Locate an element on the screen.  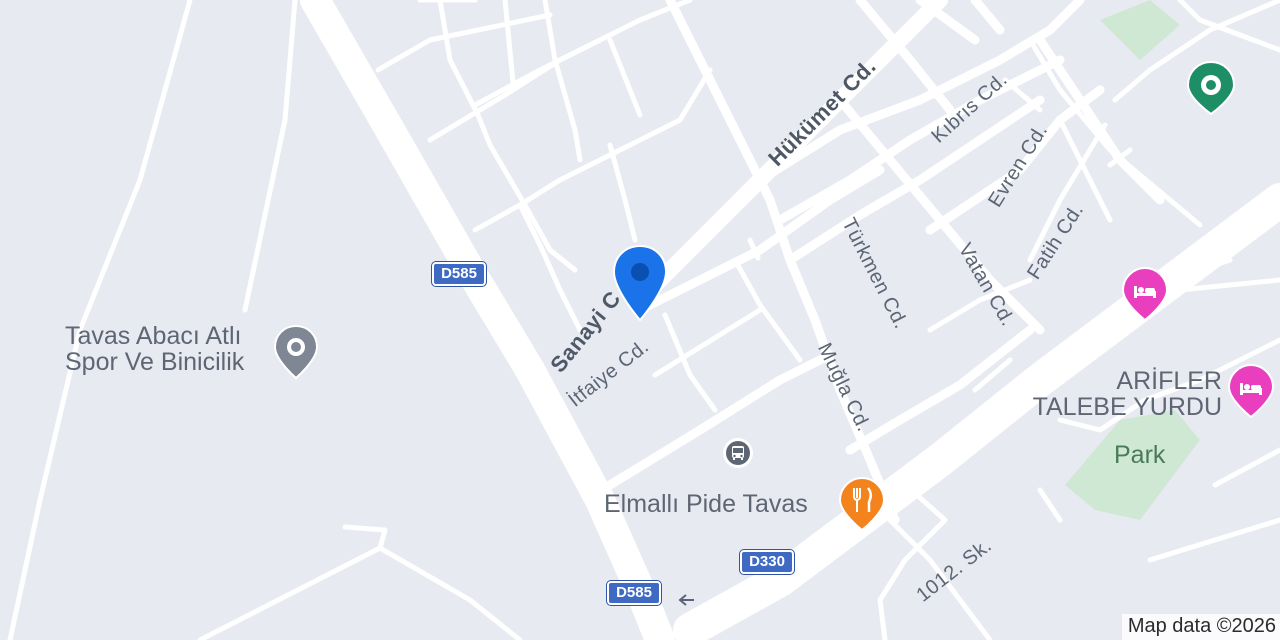
arrow-left-icon is located at coordinates (686, 600).